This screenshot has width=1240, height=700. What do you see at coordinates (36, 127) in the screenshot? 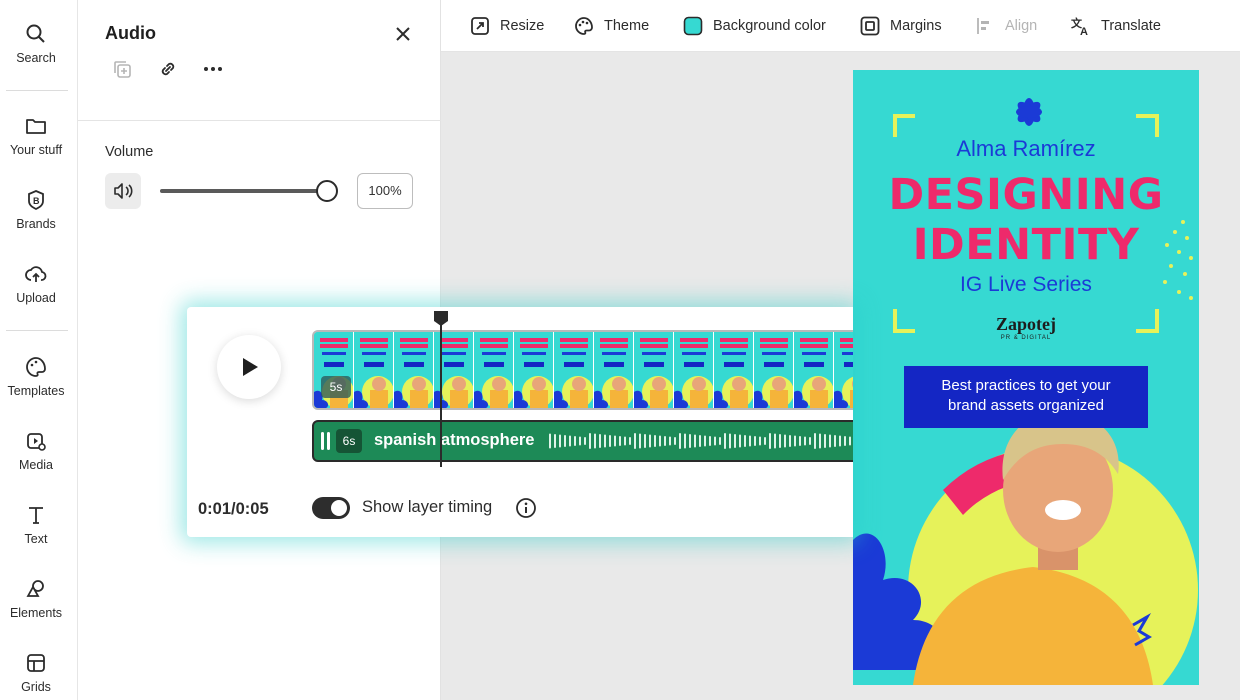
I see `folder-icon` at bounding box center [36, 127].